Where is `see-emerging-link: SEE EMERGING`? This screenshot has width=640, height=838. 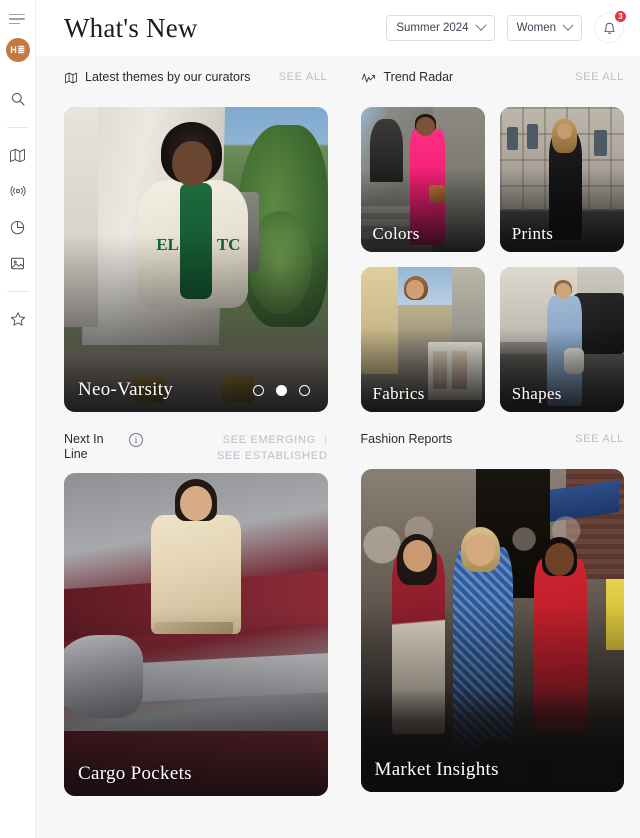
see-emerging-link: SEE EMERGING is located at coordinates (269, 440).